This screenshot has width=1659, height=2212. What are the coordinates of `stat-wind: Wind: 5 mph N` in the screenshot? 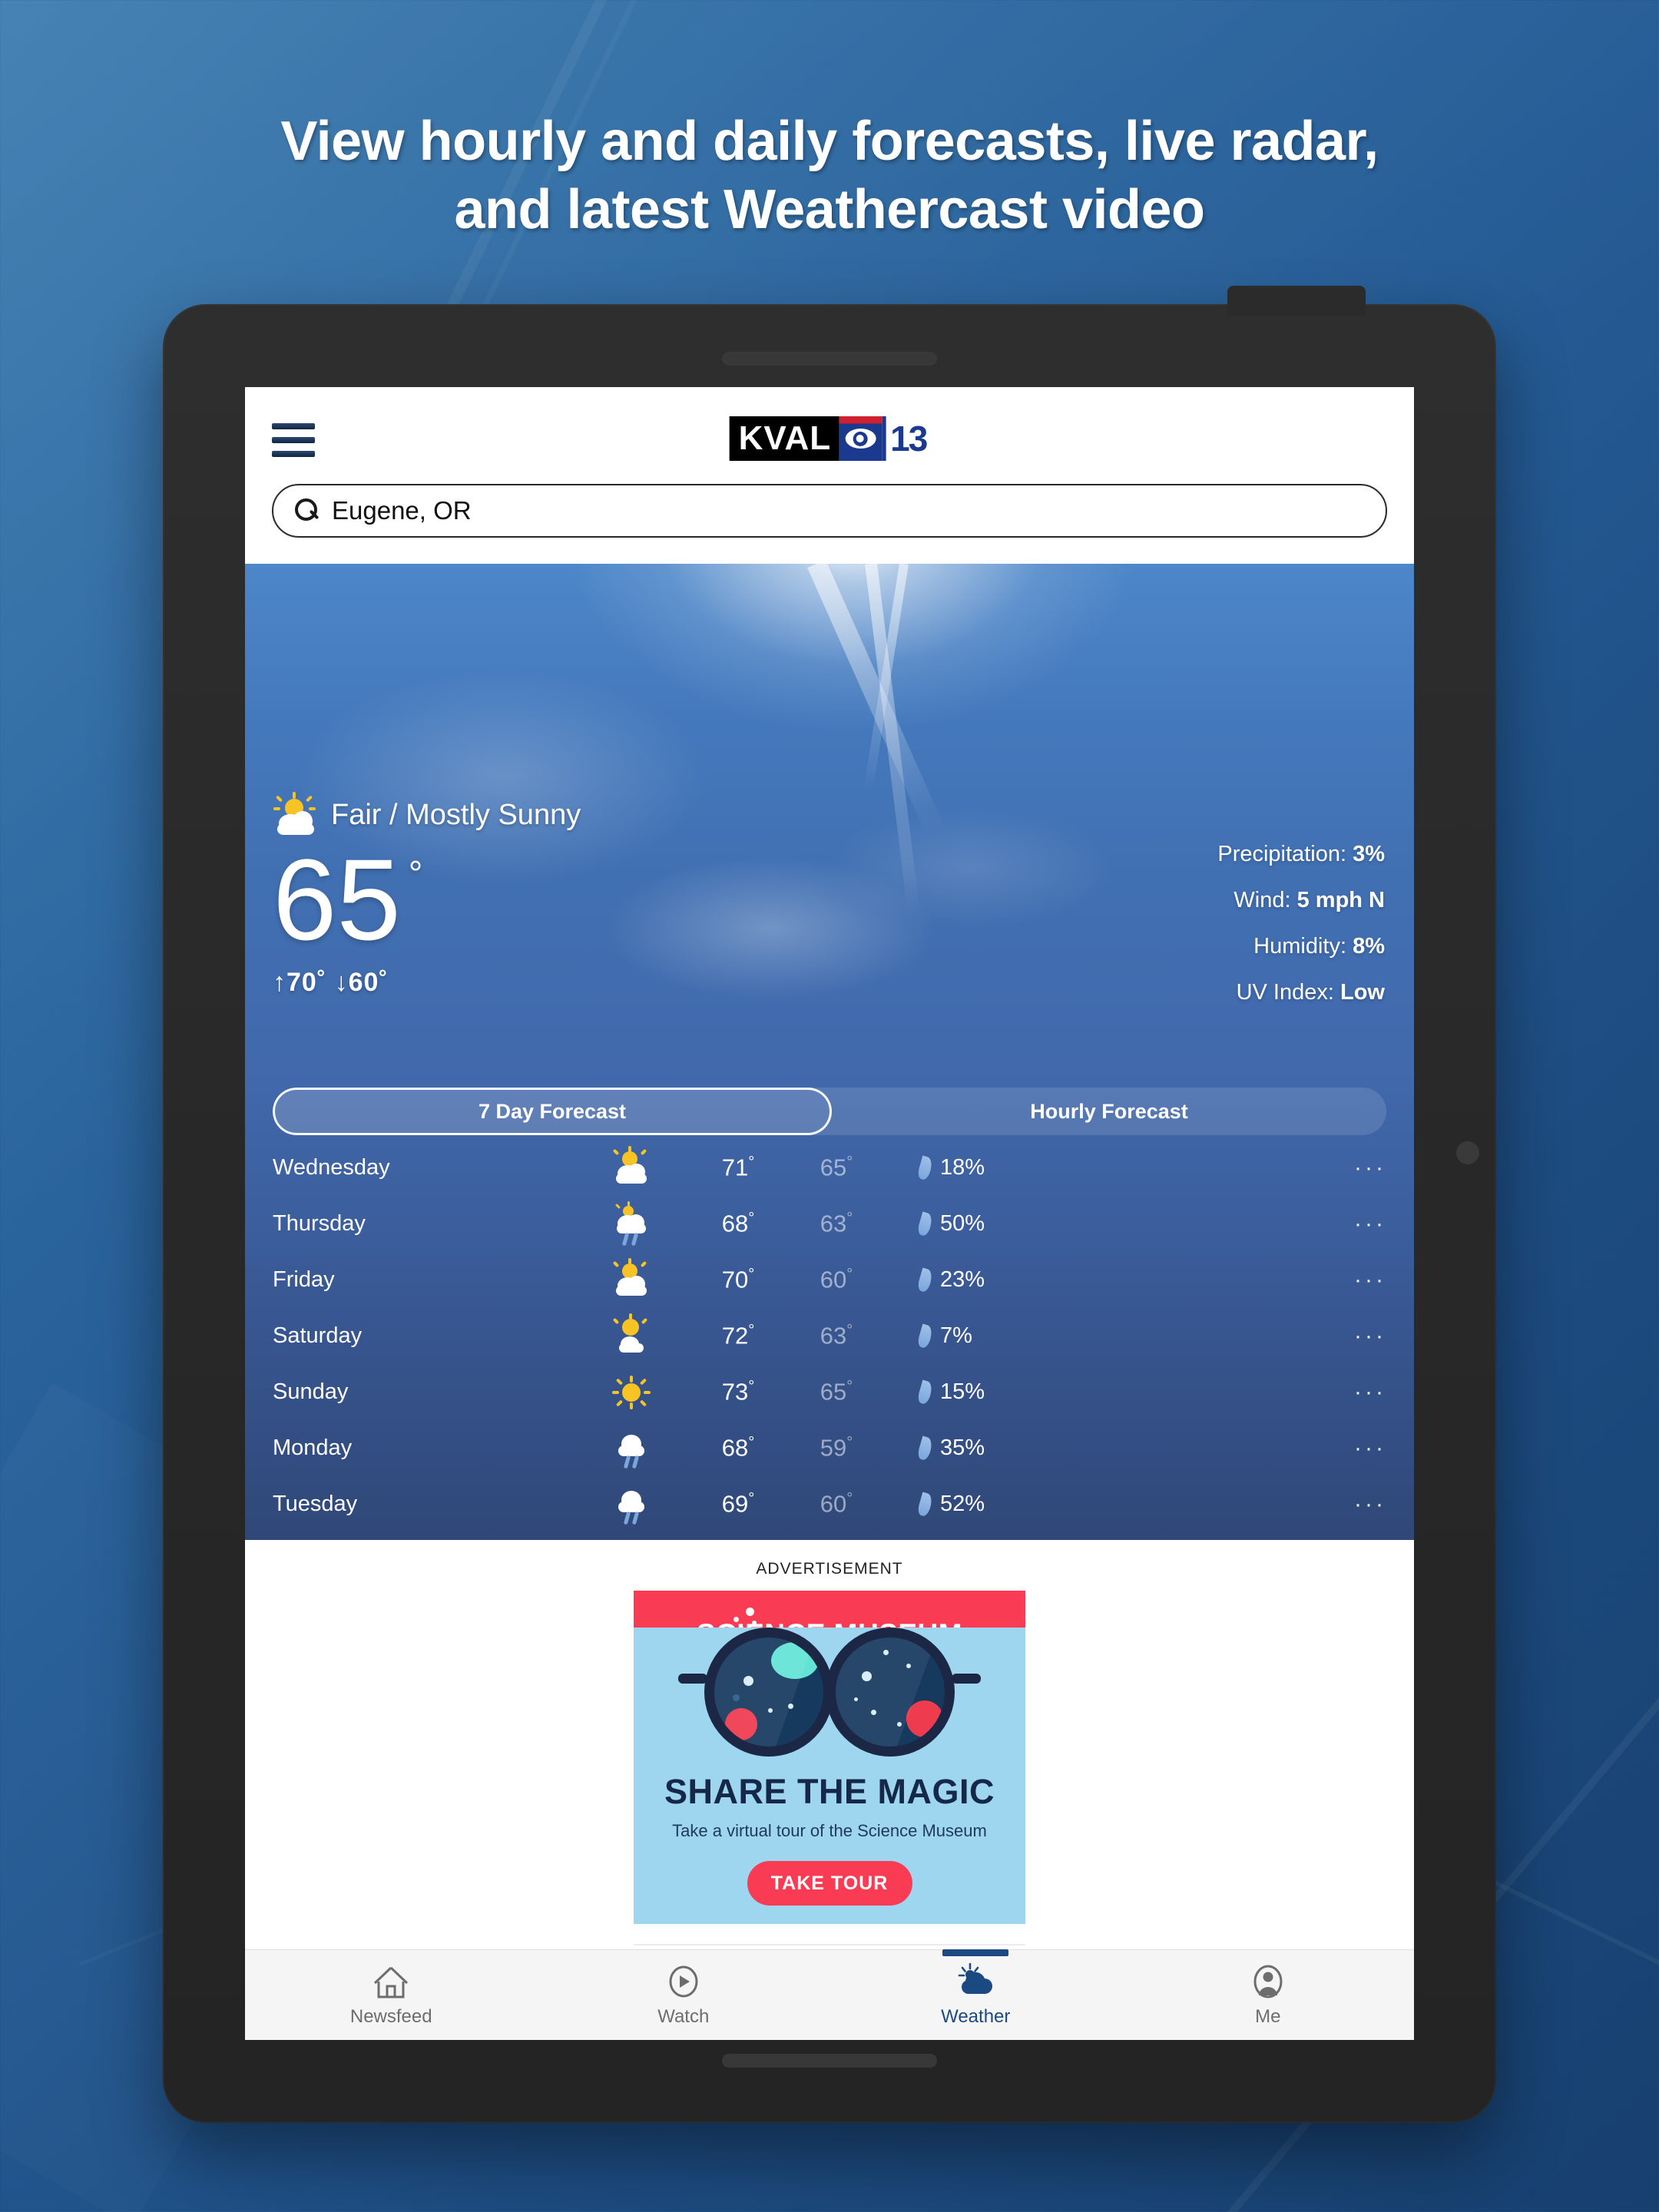 It's located at (1301, 900).